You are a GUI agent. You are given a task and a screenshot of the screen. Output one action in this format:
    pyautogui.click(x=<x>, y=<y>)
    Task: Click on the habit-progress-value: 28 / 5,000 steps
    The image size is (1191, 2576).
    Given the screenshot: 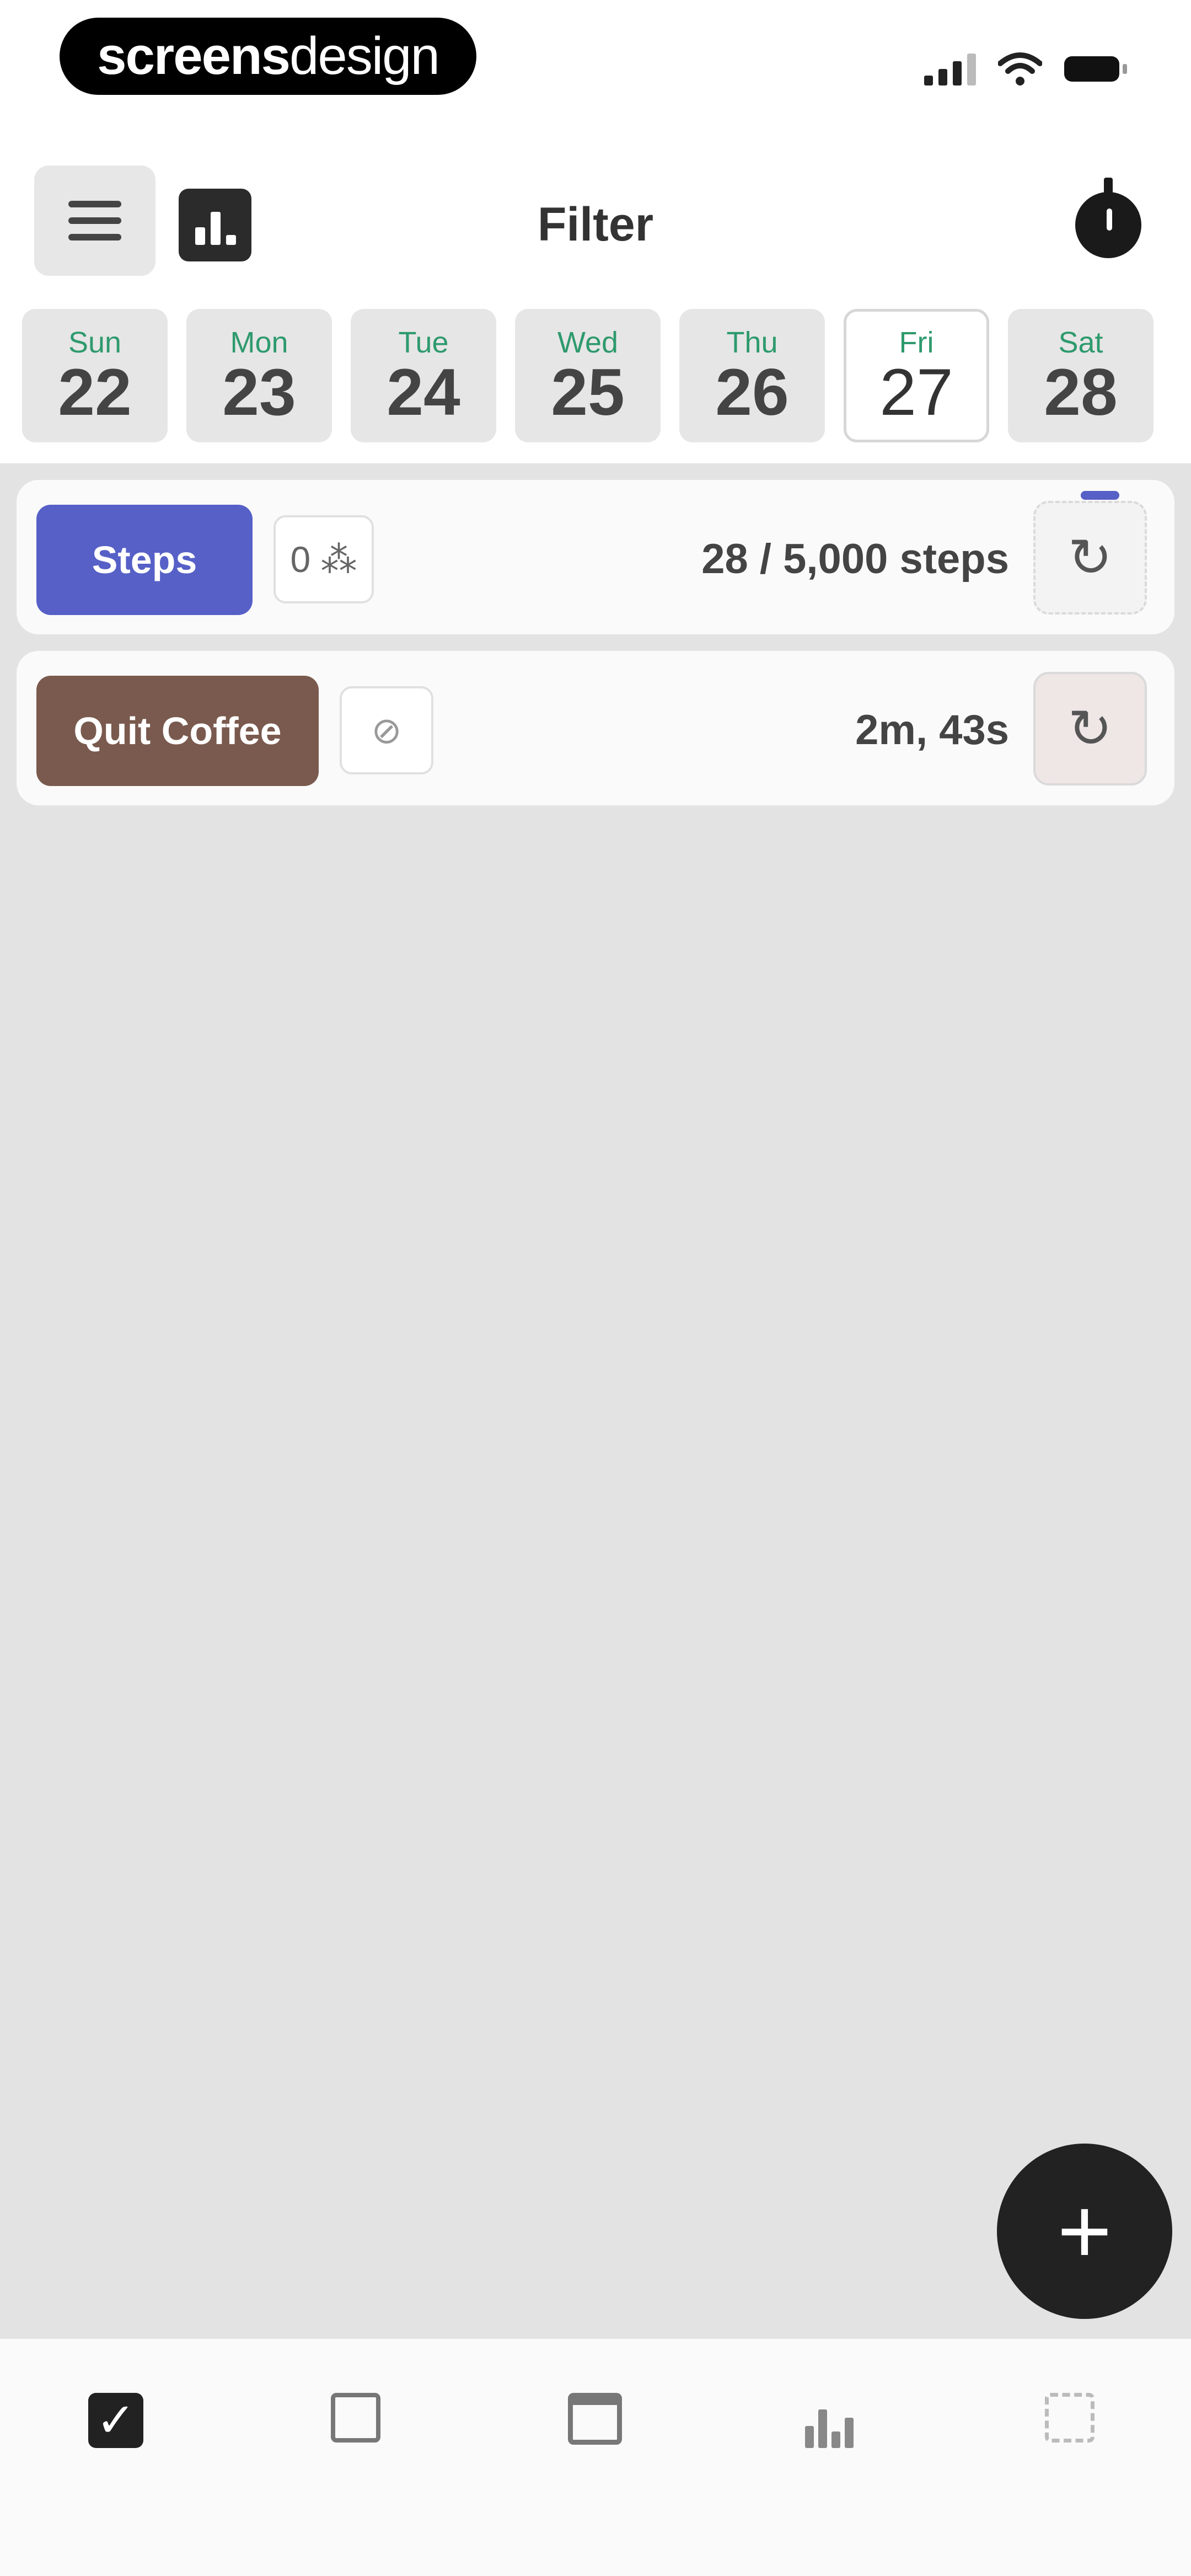 What is the action you would take?
    pyautogui.click(x=855, y=559)
    